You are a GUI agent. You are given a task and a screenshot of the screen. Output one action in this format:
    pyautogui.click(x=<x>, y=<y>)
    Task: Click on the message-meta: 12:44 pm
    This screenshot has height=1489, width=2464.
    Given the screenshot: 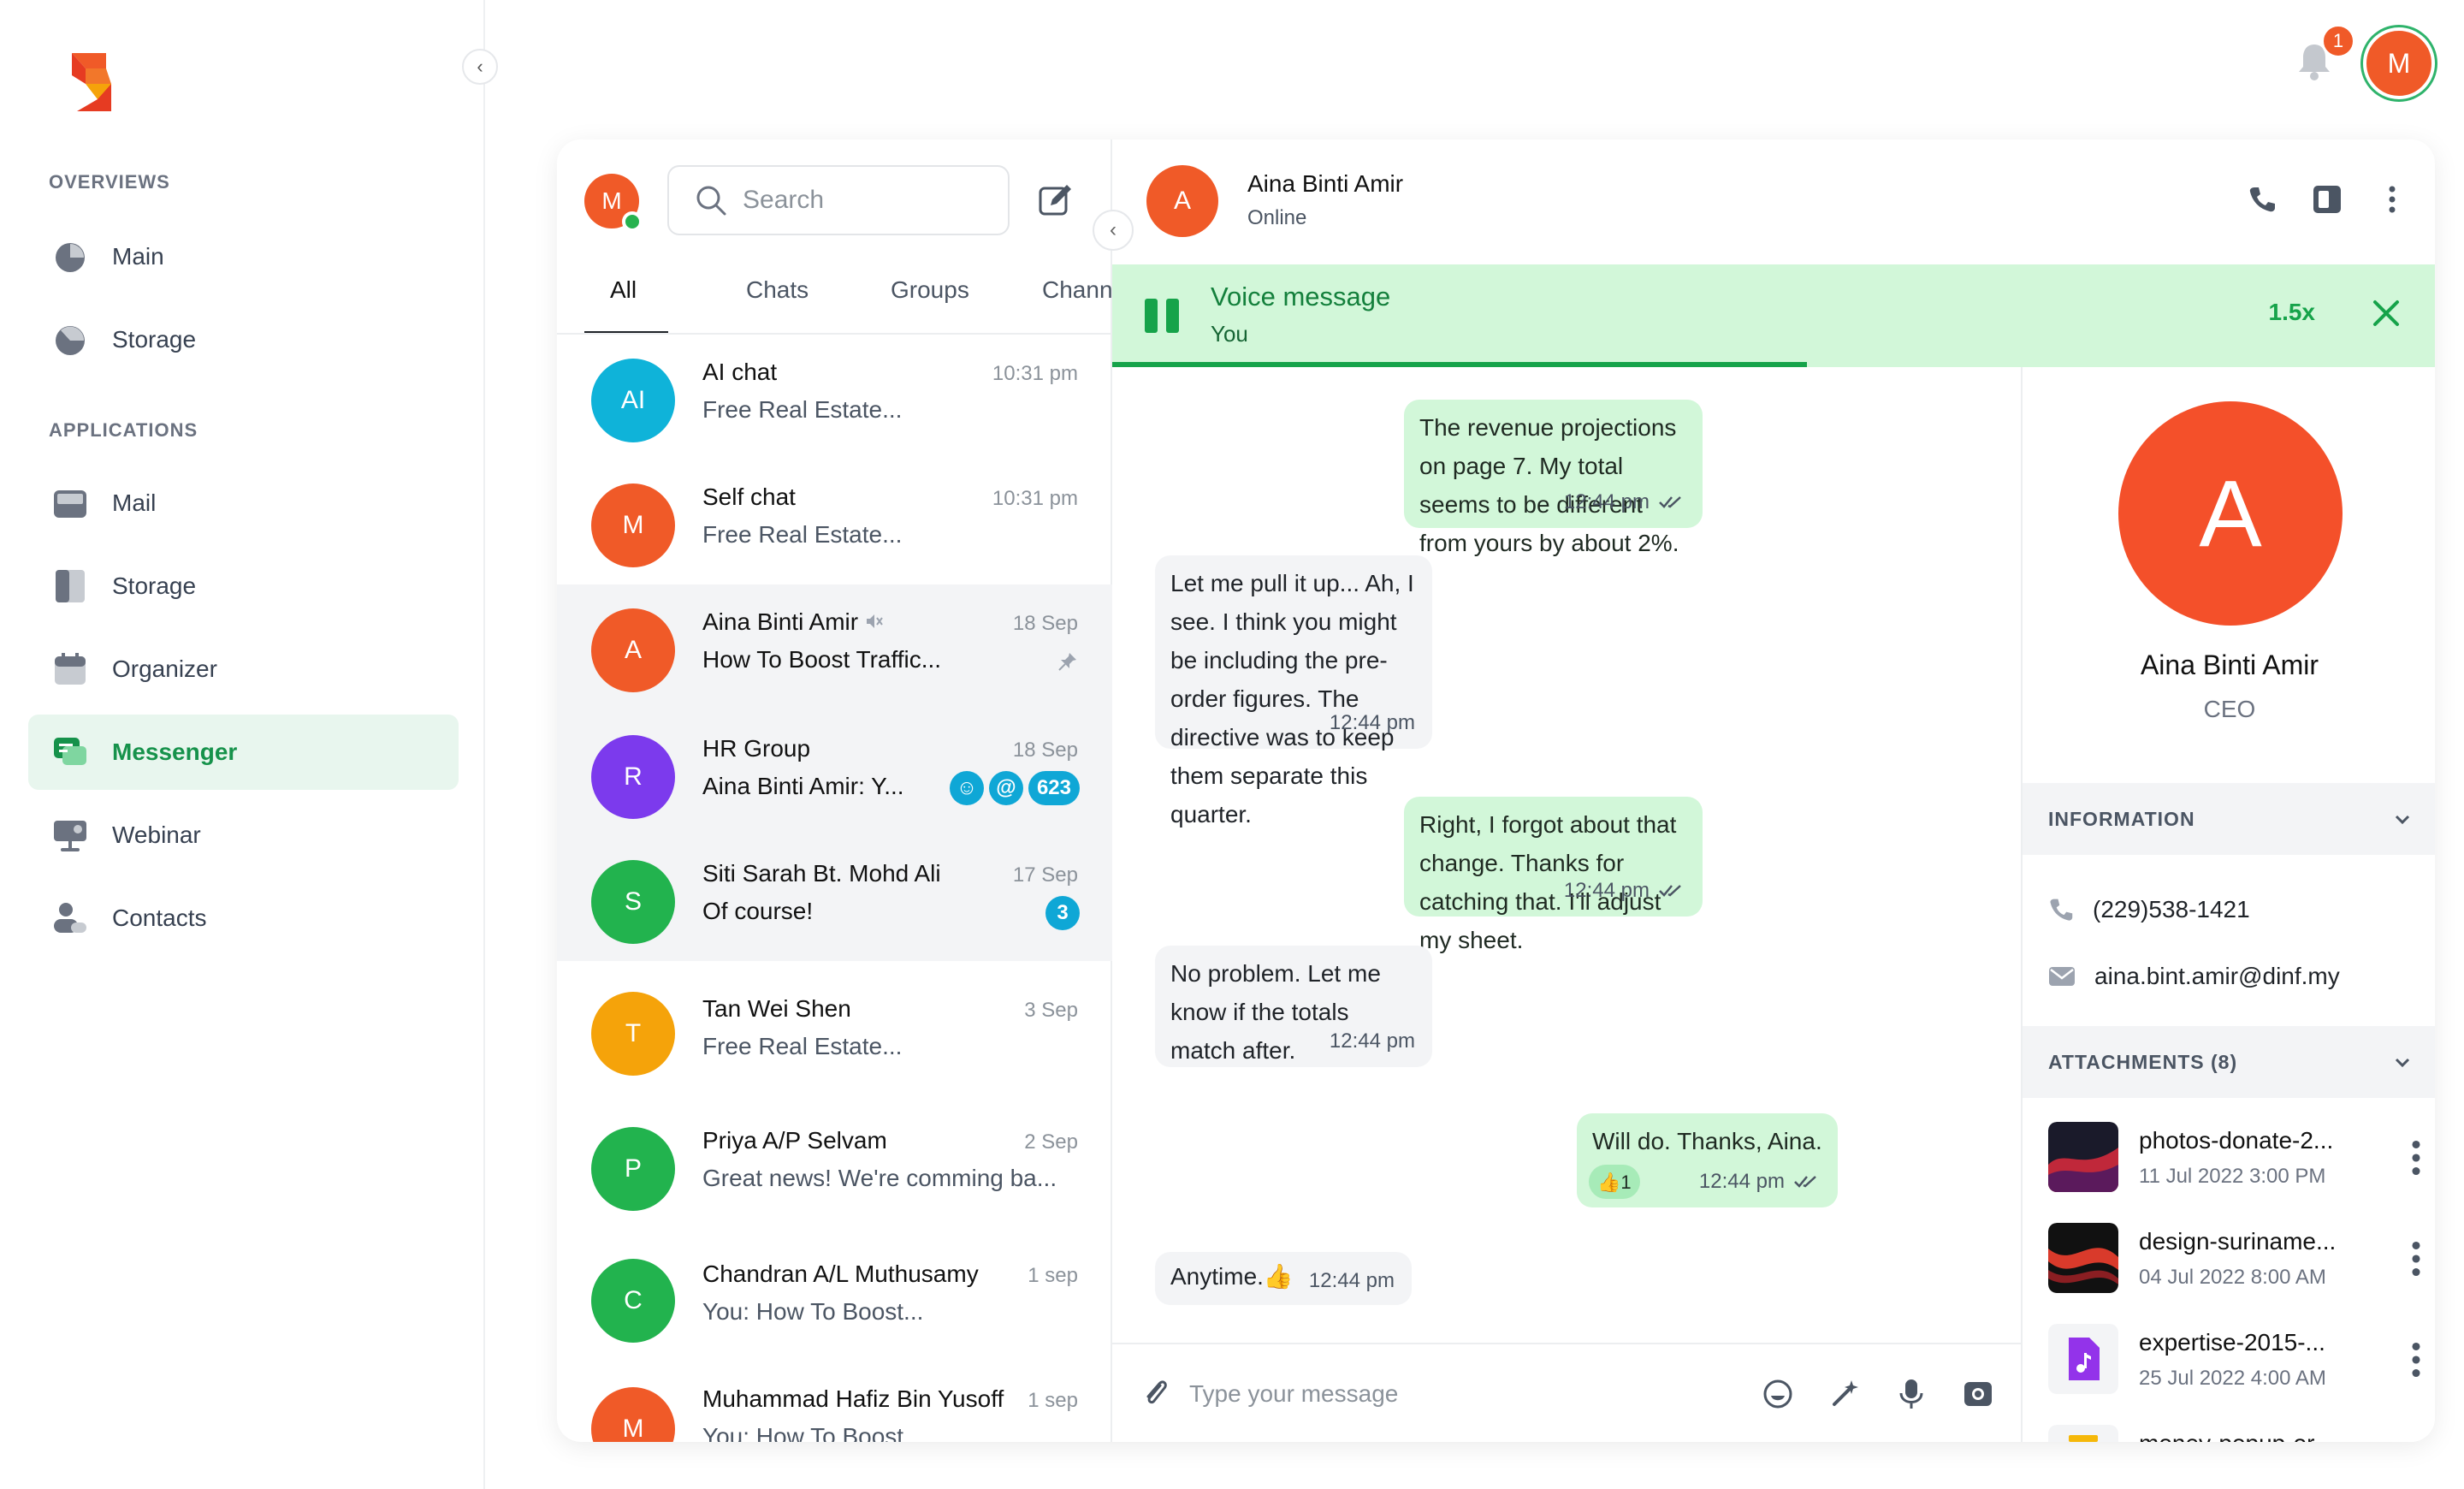 What is the action you would take?
    pyautogui.click(x=1372, y=722)
    